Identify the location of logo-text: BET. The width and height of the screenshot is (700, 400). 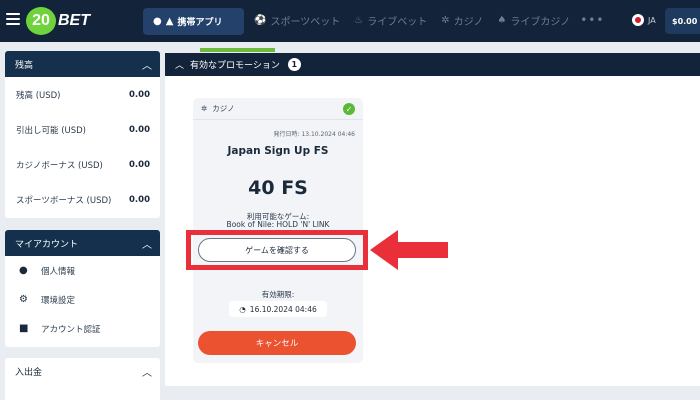
(74, 20).